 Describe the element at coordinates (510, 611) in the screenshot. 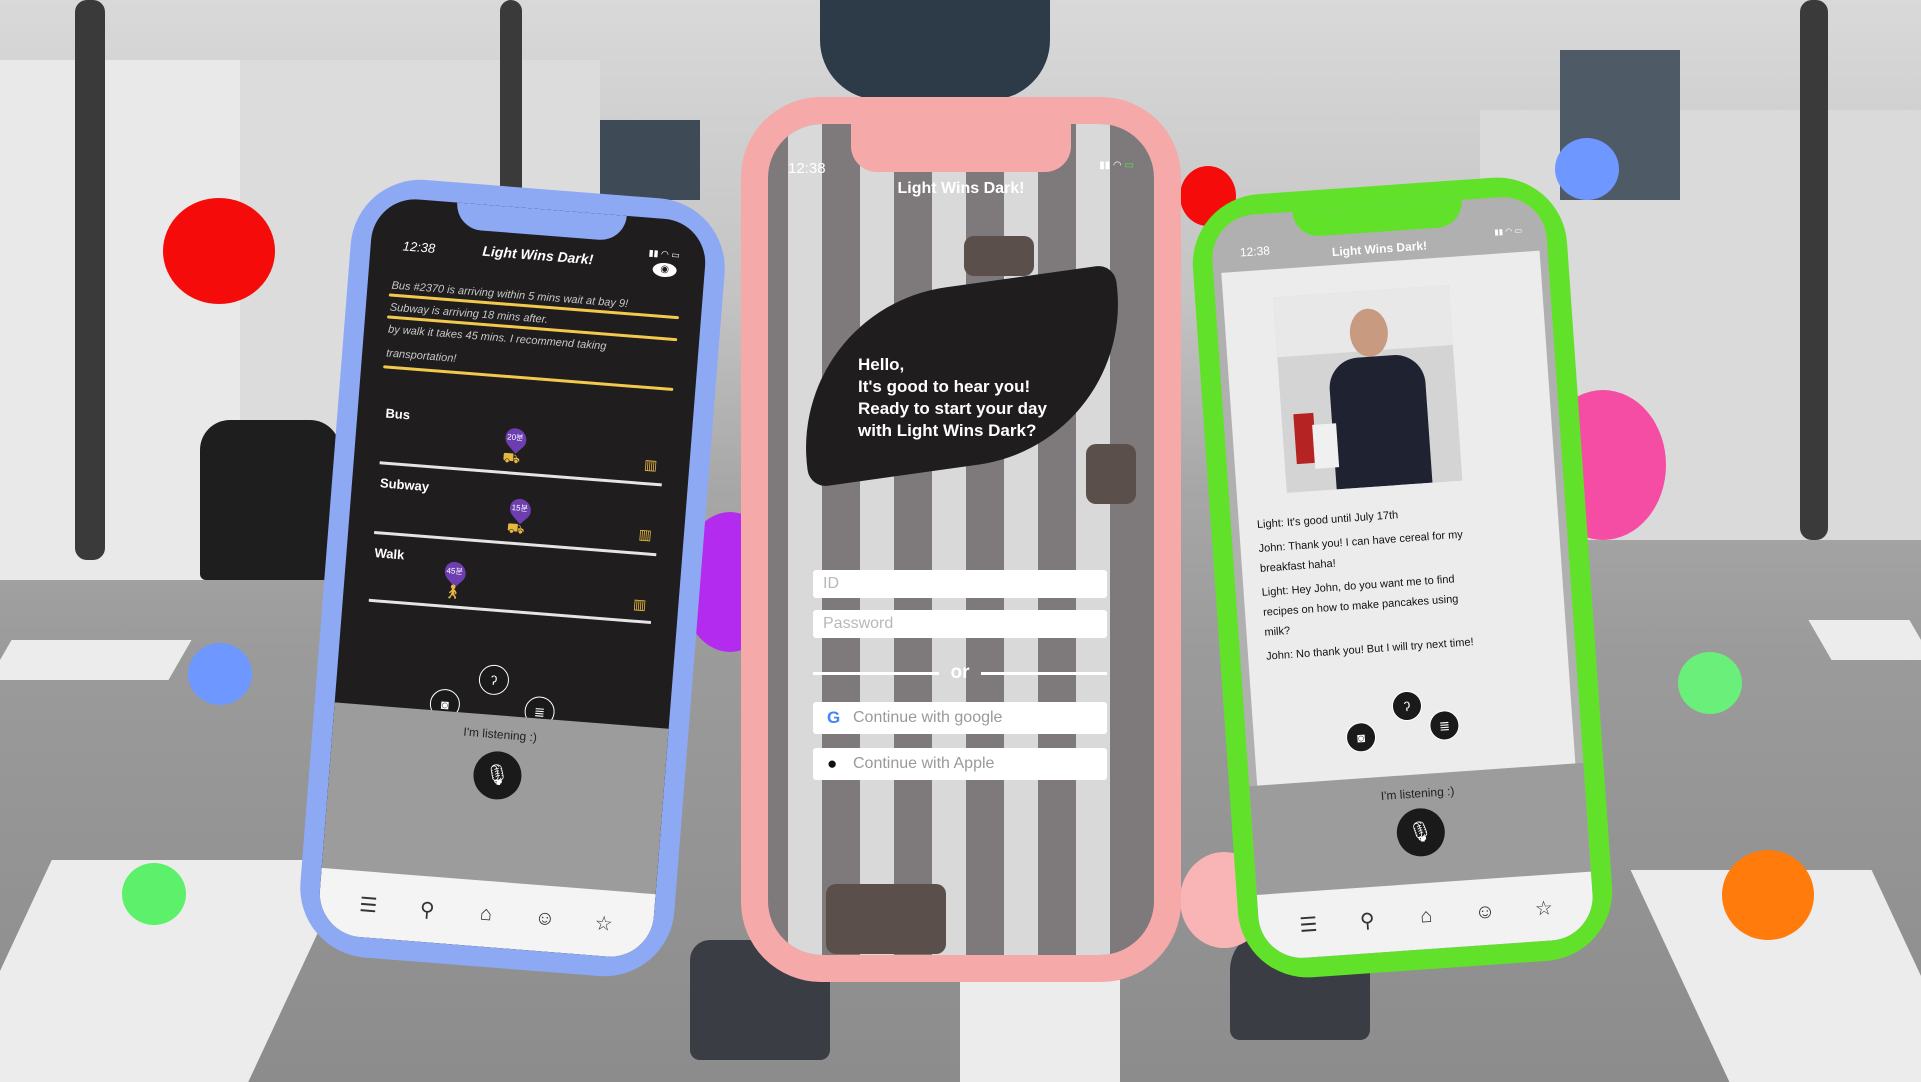

I see `route-progress-walk` at that location.